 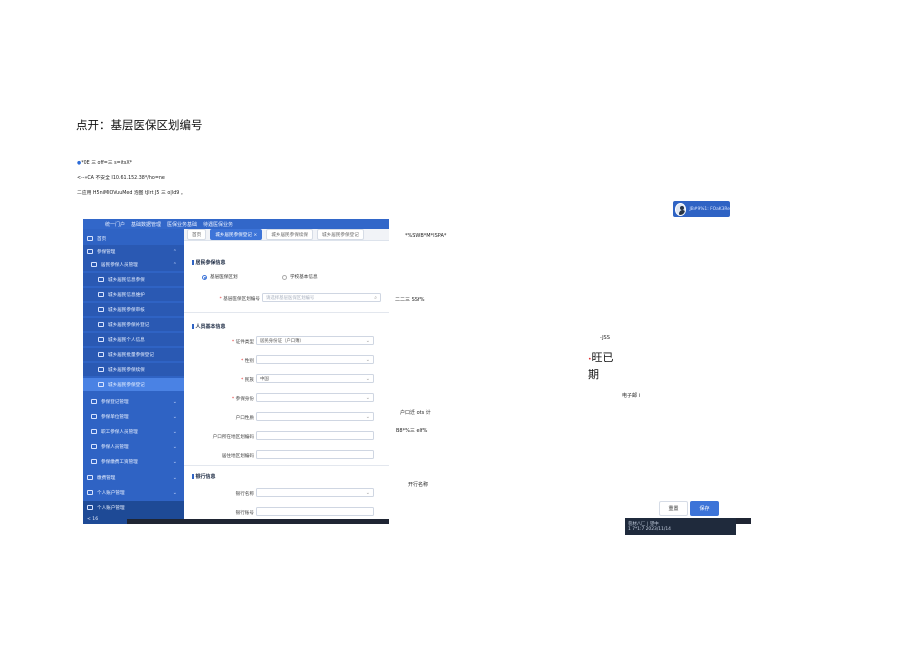 What do you see at coordinates (133, 369) in the screenshot?
I see `sidebar-subitem: 城乡居民参保续保` at bounding box center [133, 369].